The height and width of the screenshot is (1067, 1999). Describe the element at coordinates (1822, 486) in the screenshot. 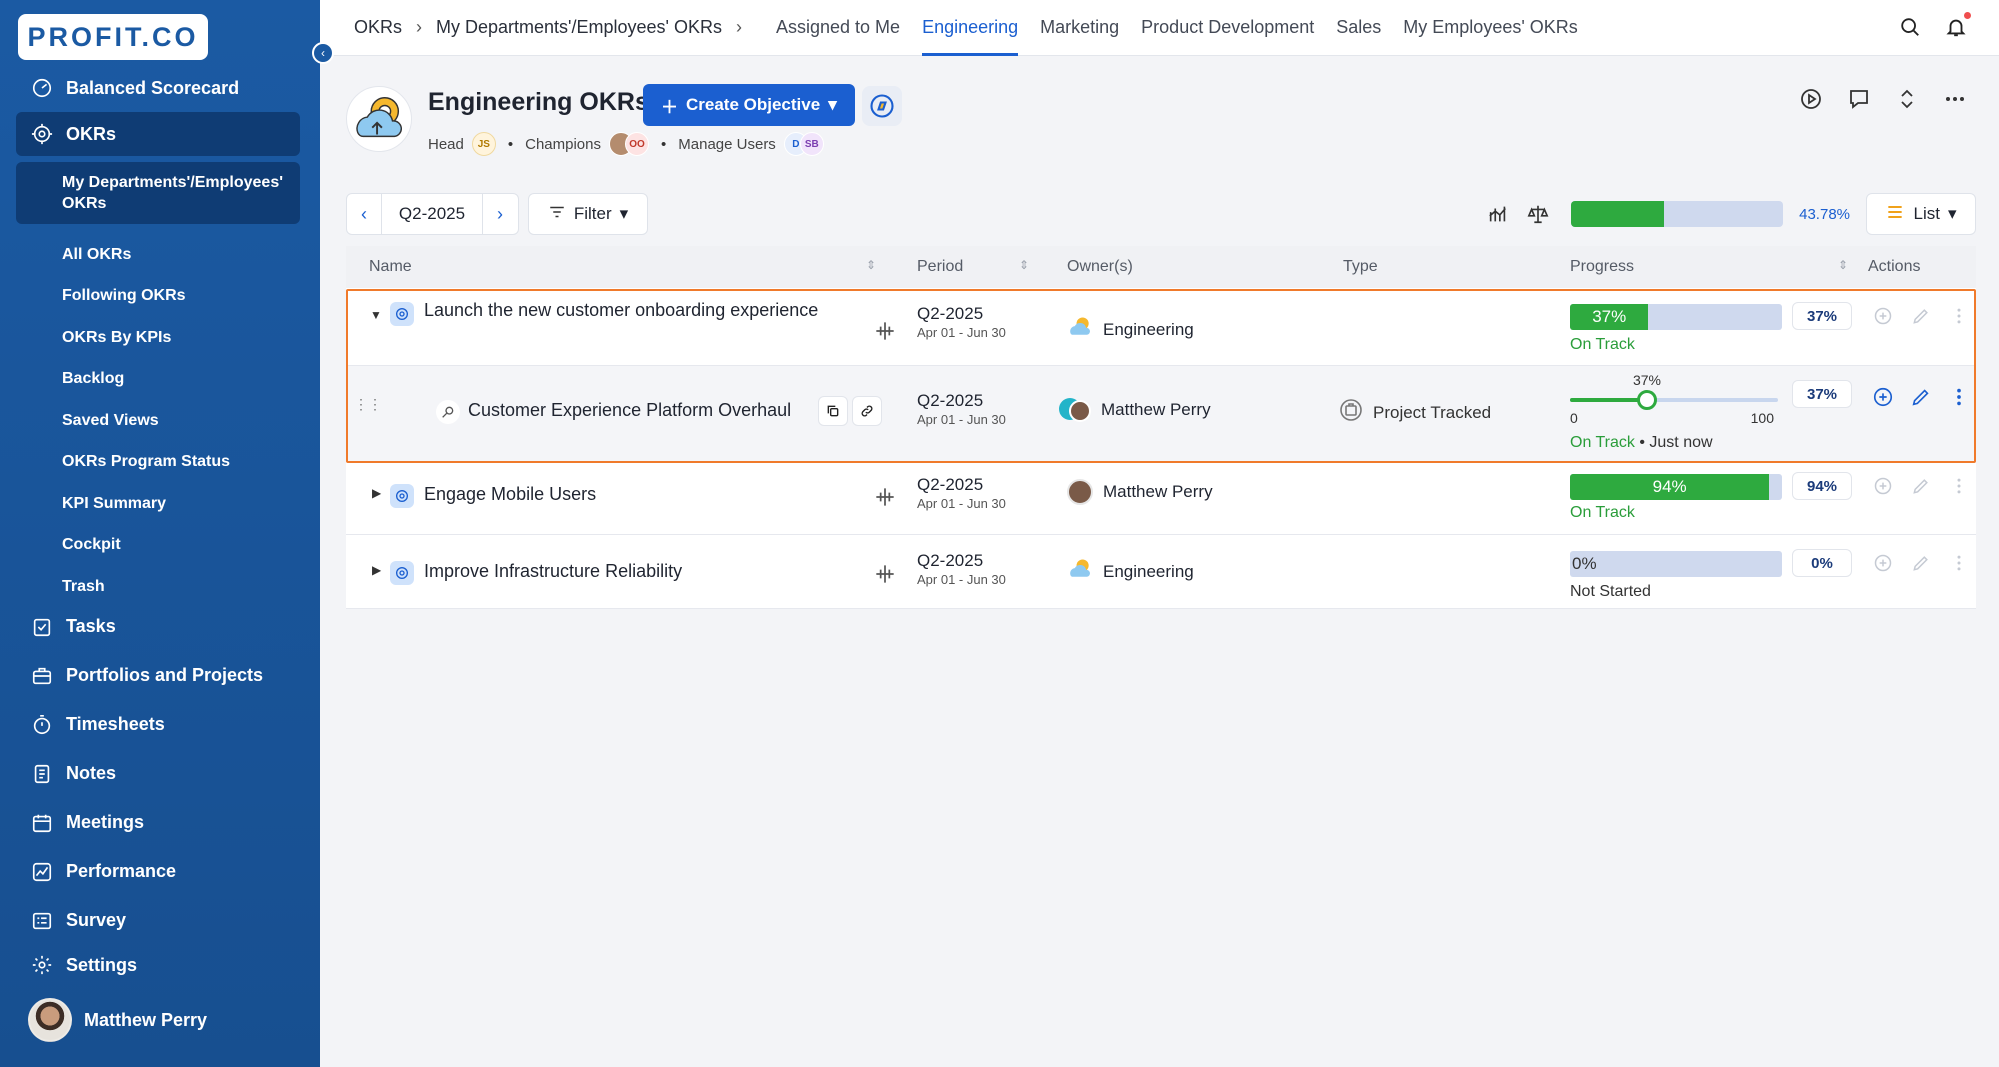

I see `progress-badge: 94%` at that location.